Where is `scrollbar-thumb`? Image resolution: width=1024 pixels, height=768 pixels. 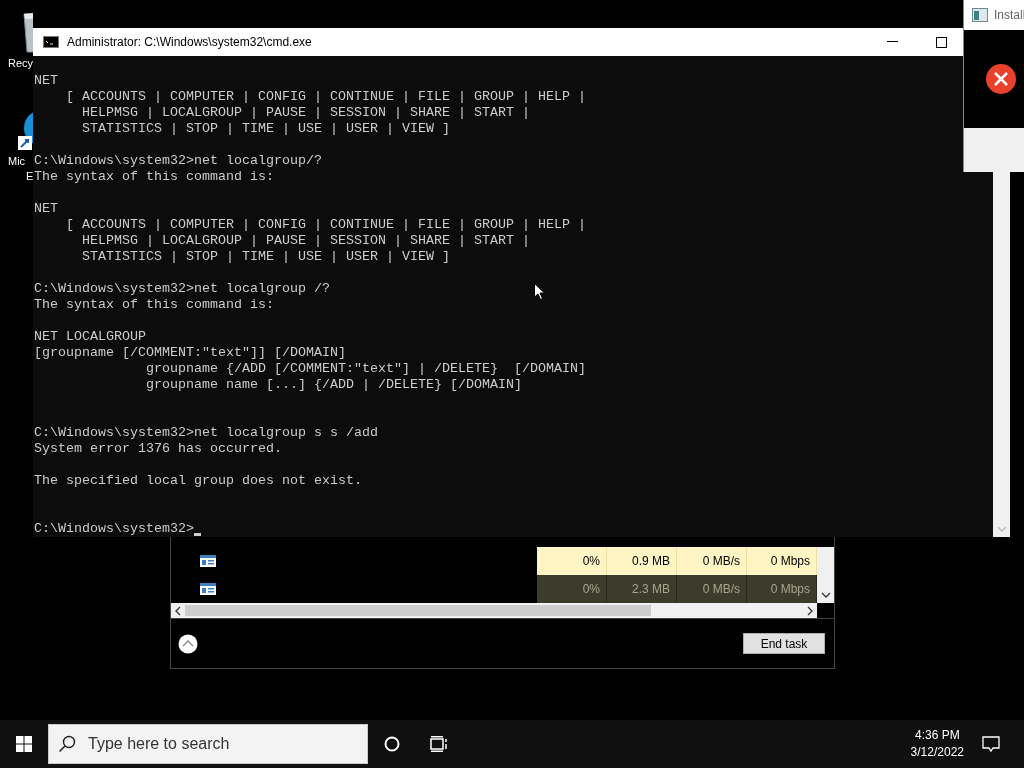
scrollbar-thumb is located at coordinates (418, 610).